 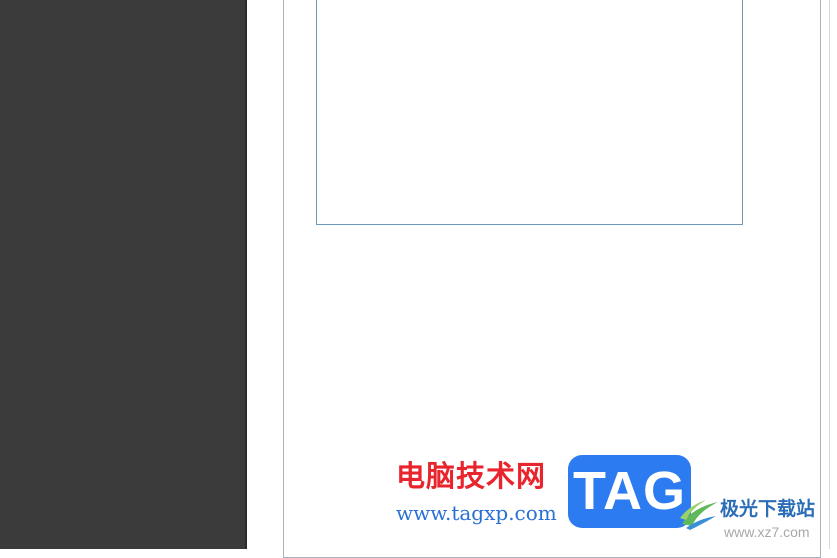 I want to click on download-site-url: www.xz7.com, so click(x=767, y=532).